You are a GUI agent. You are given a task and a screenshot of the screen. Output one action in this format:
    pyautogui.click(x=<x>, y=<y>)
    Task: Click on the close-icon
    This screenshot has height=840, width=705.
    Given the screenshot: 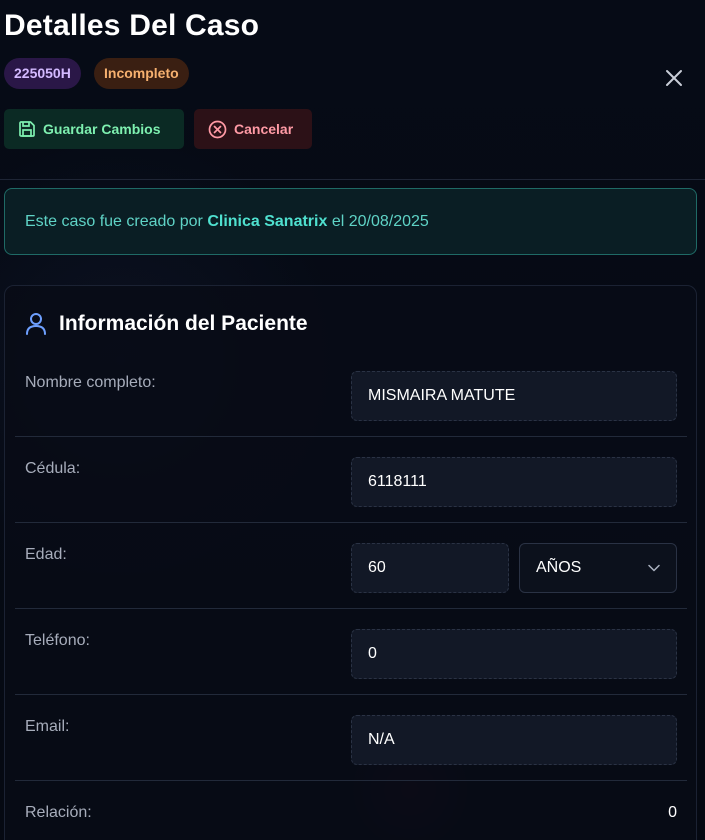 What is the action you would take?
    pyautogui.click(x=674, y=78)
    